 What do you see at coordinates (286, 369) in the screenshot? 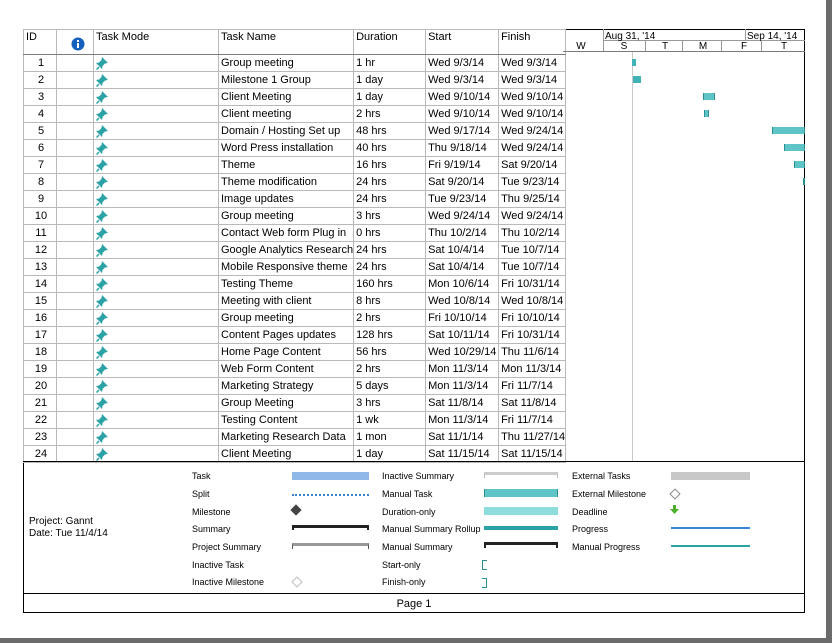
I see `task-name: Web Form Content` at bounding box center [286, 369].